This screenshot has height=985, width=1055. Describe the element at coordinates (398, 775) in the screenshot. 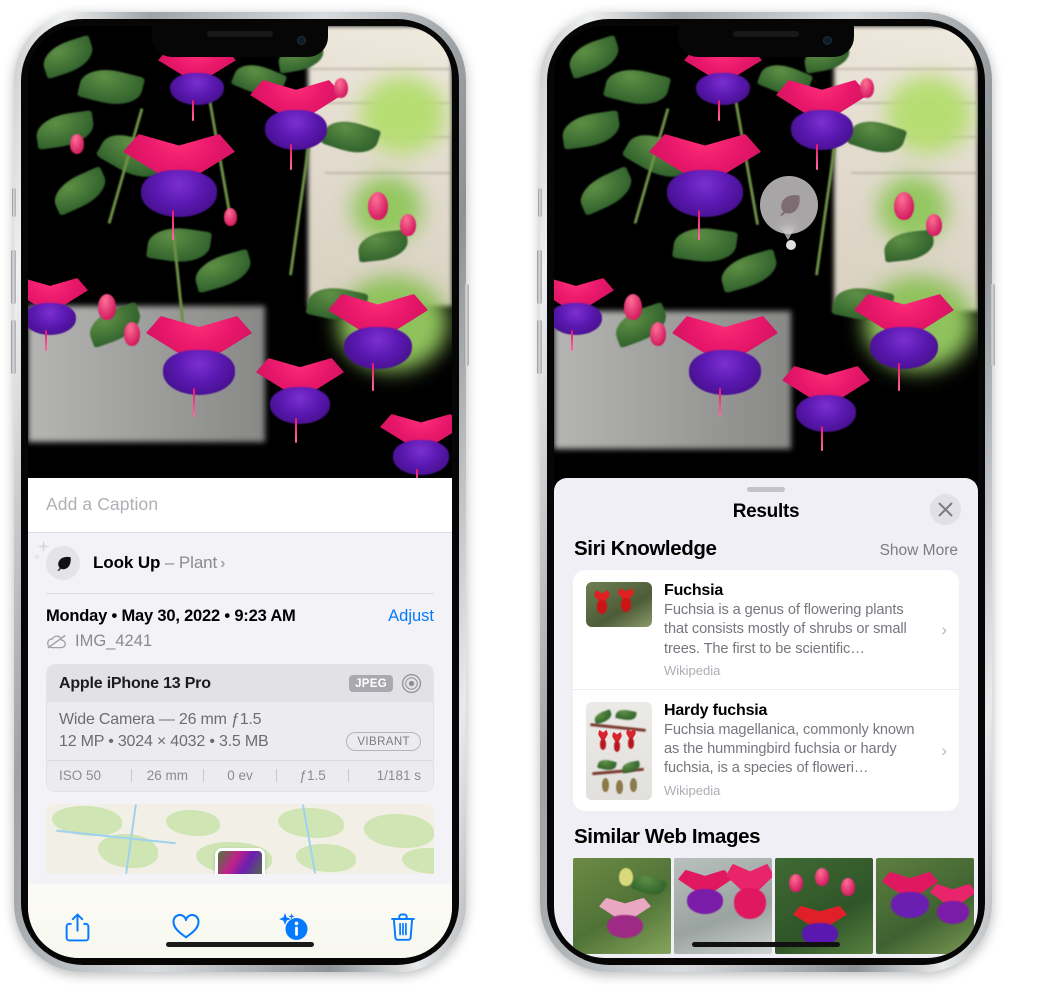

I see `exif-shutter-speed: 1/181 s` at that location.